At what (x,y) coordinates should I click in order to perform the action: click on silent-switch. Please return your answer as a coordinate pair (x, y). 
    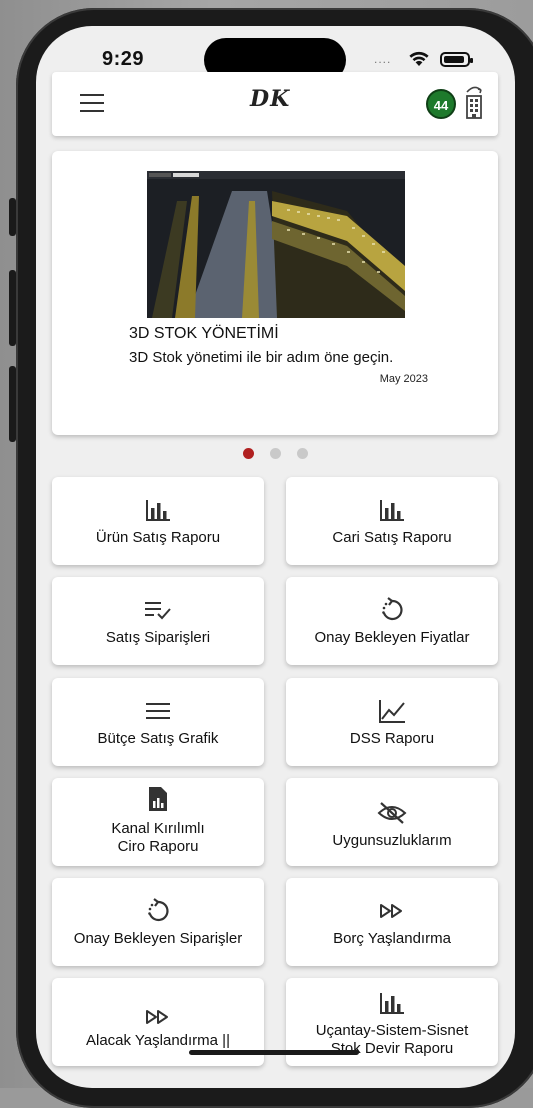
    Looking at the image, I should click on (12, 217).